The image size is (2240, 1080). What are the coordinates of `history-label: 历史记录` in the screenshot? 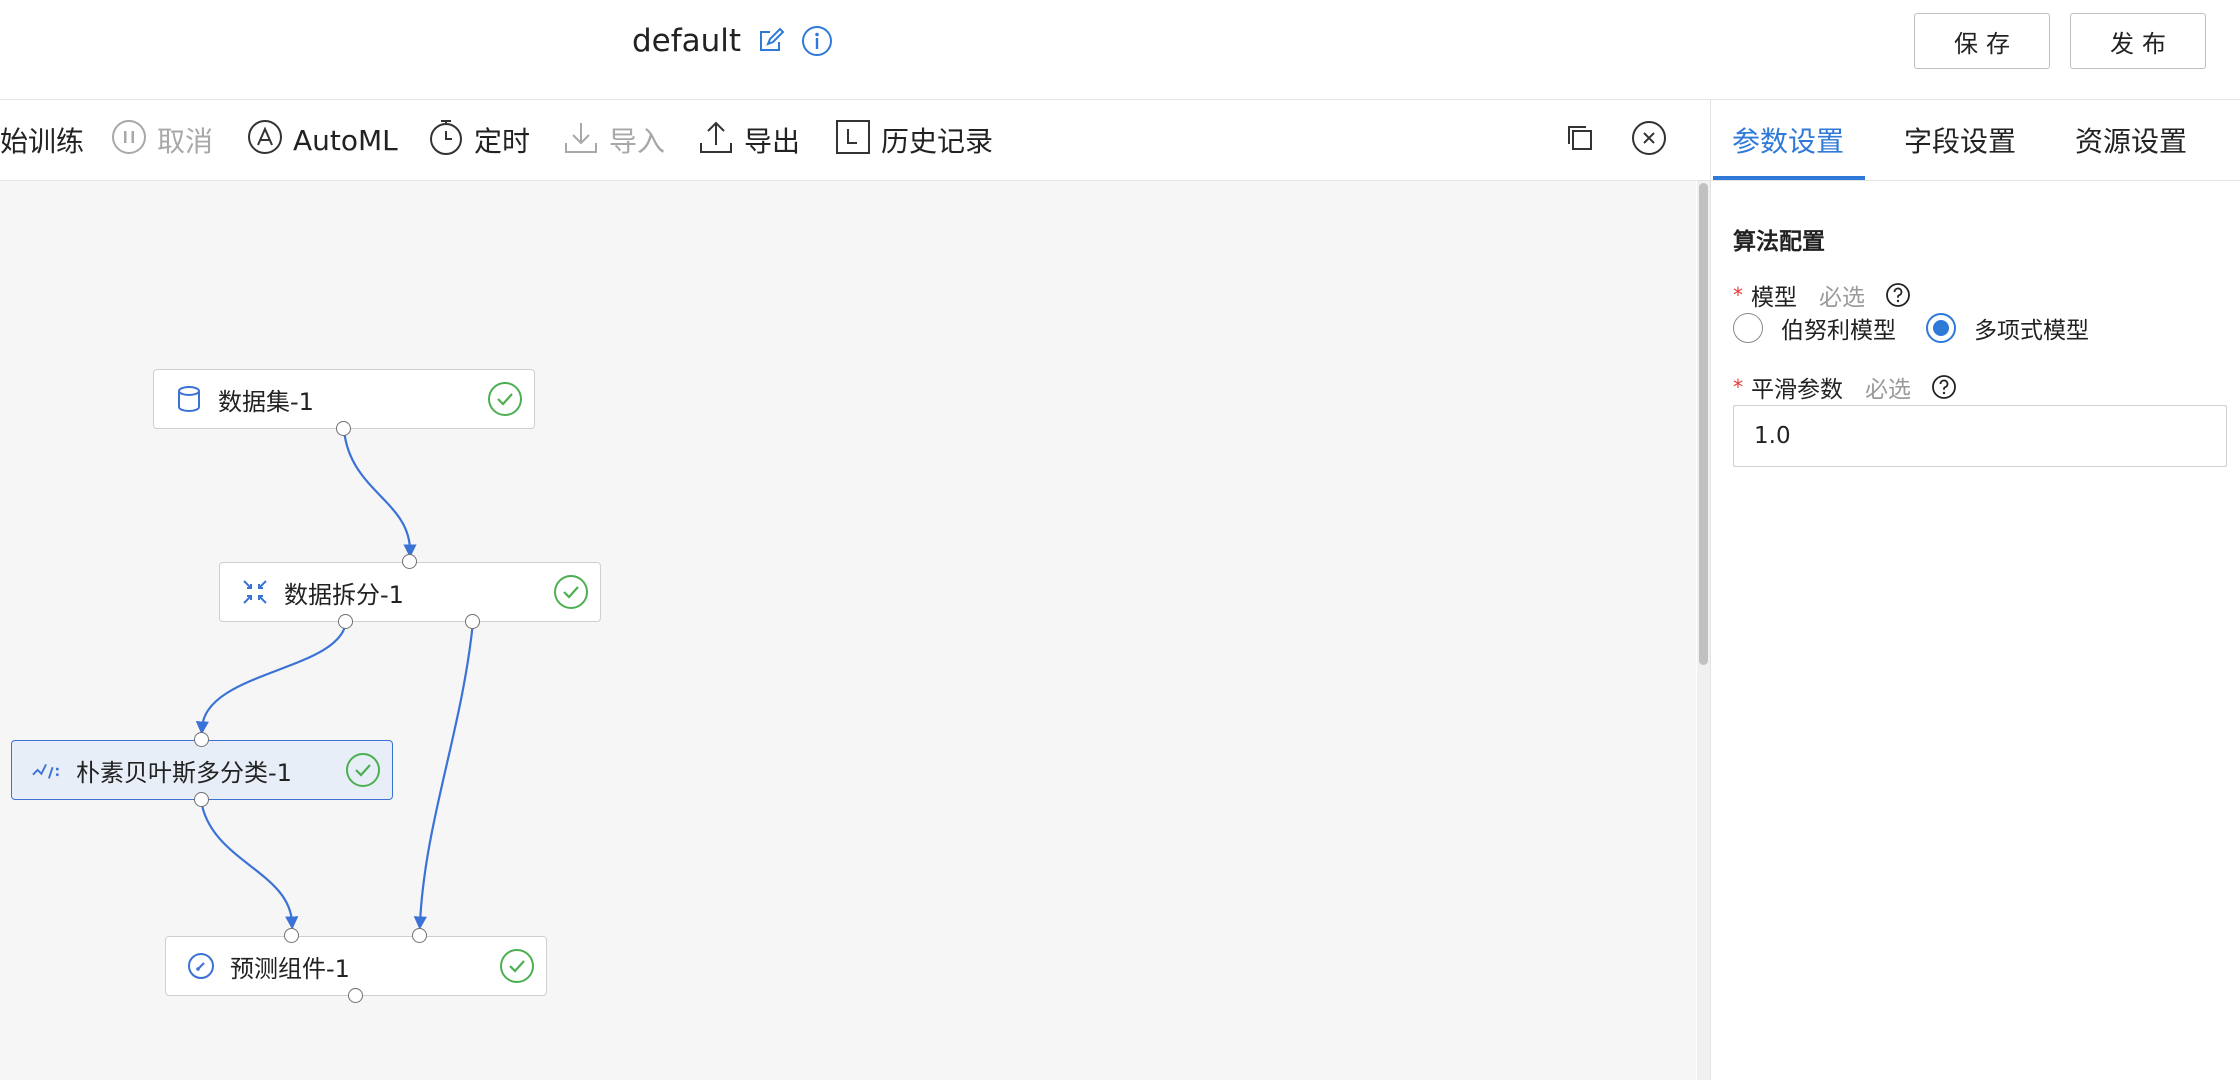 It's located at (937, 141).